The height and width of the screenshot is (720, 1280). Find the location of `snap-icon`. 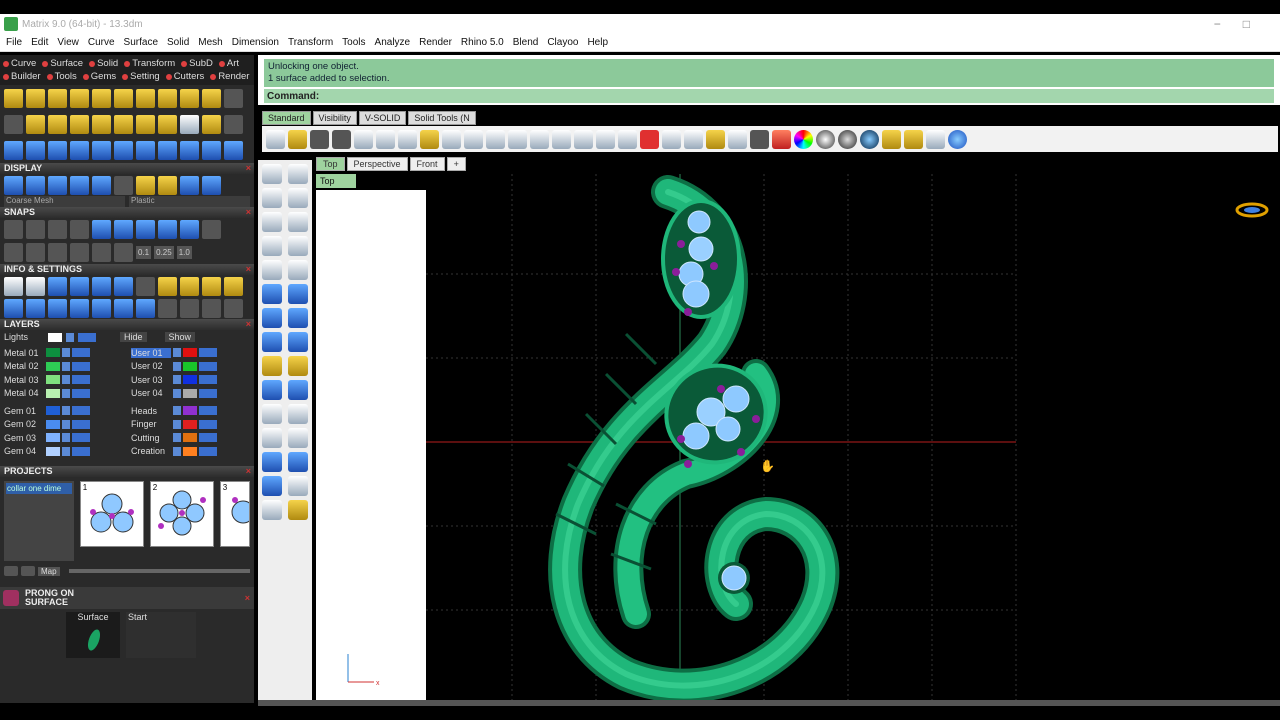

snap-icon is located at coordinates (671, 139).